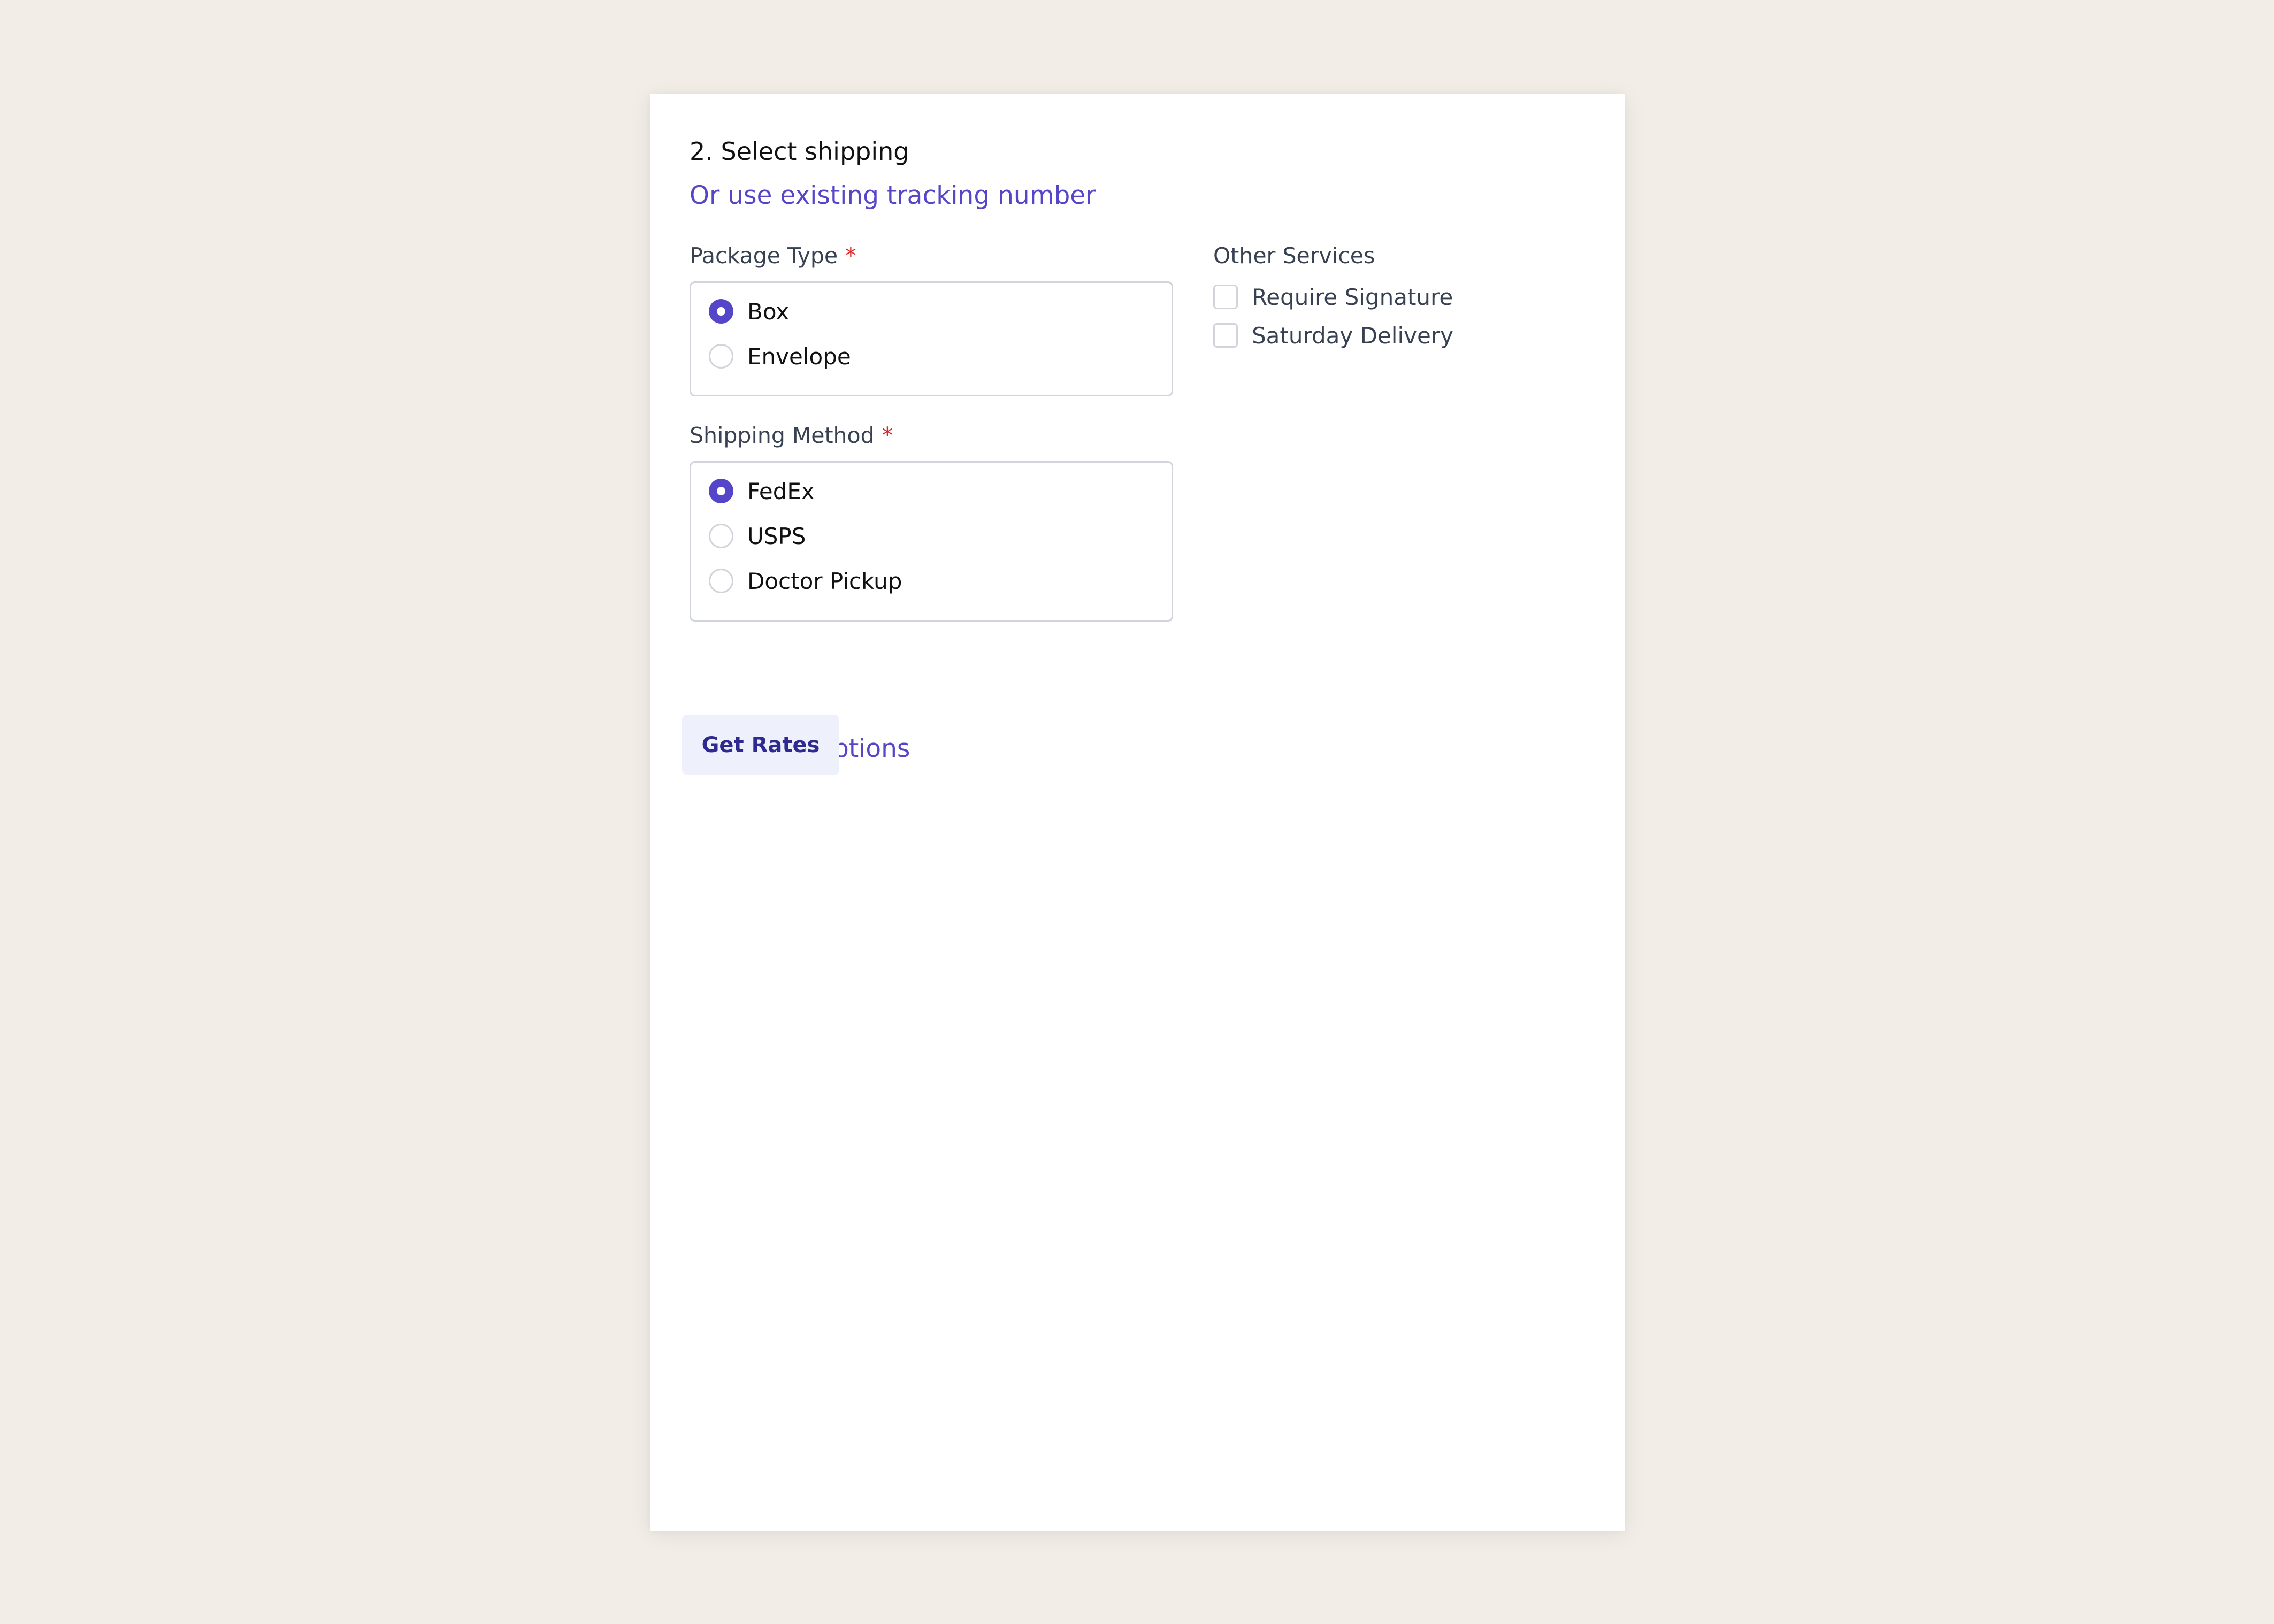  I want to click on package-type-options: Box Envelope, so click(932, 338).